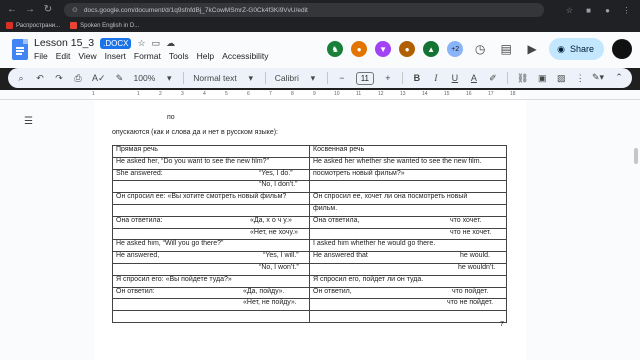 Image resolution: width=640 pixels, height=360 pixels. Describe the element at coordinates (598, 77) in the screenshot. I see `editing-mode-icon: ✎▾` at that location.